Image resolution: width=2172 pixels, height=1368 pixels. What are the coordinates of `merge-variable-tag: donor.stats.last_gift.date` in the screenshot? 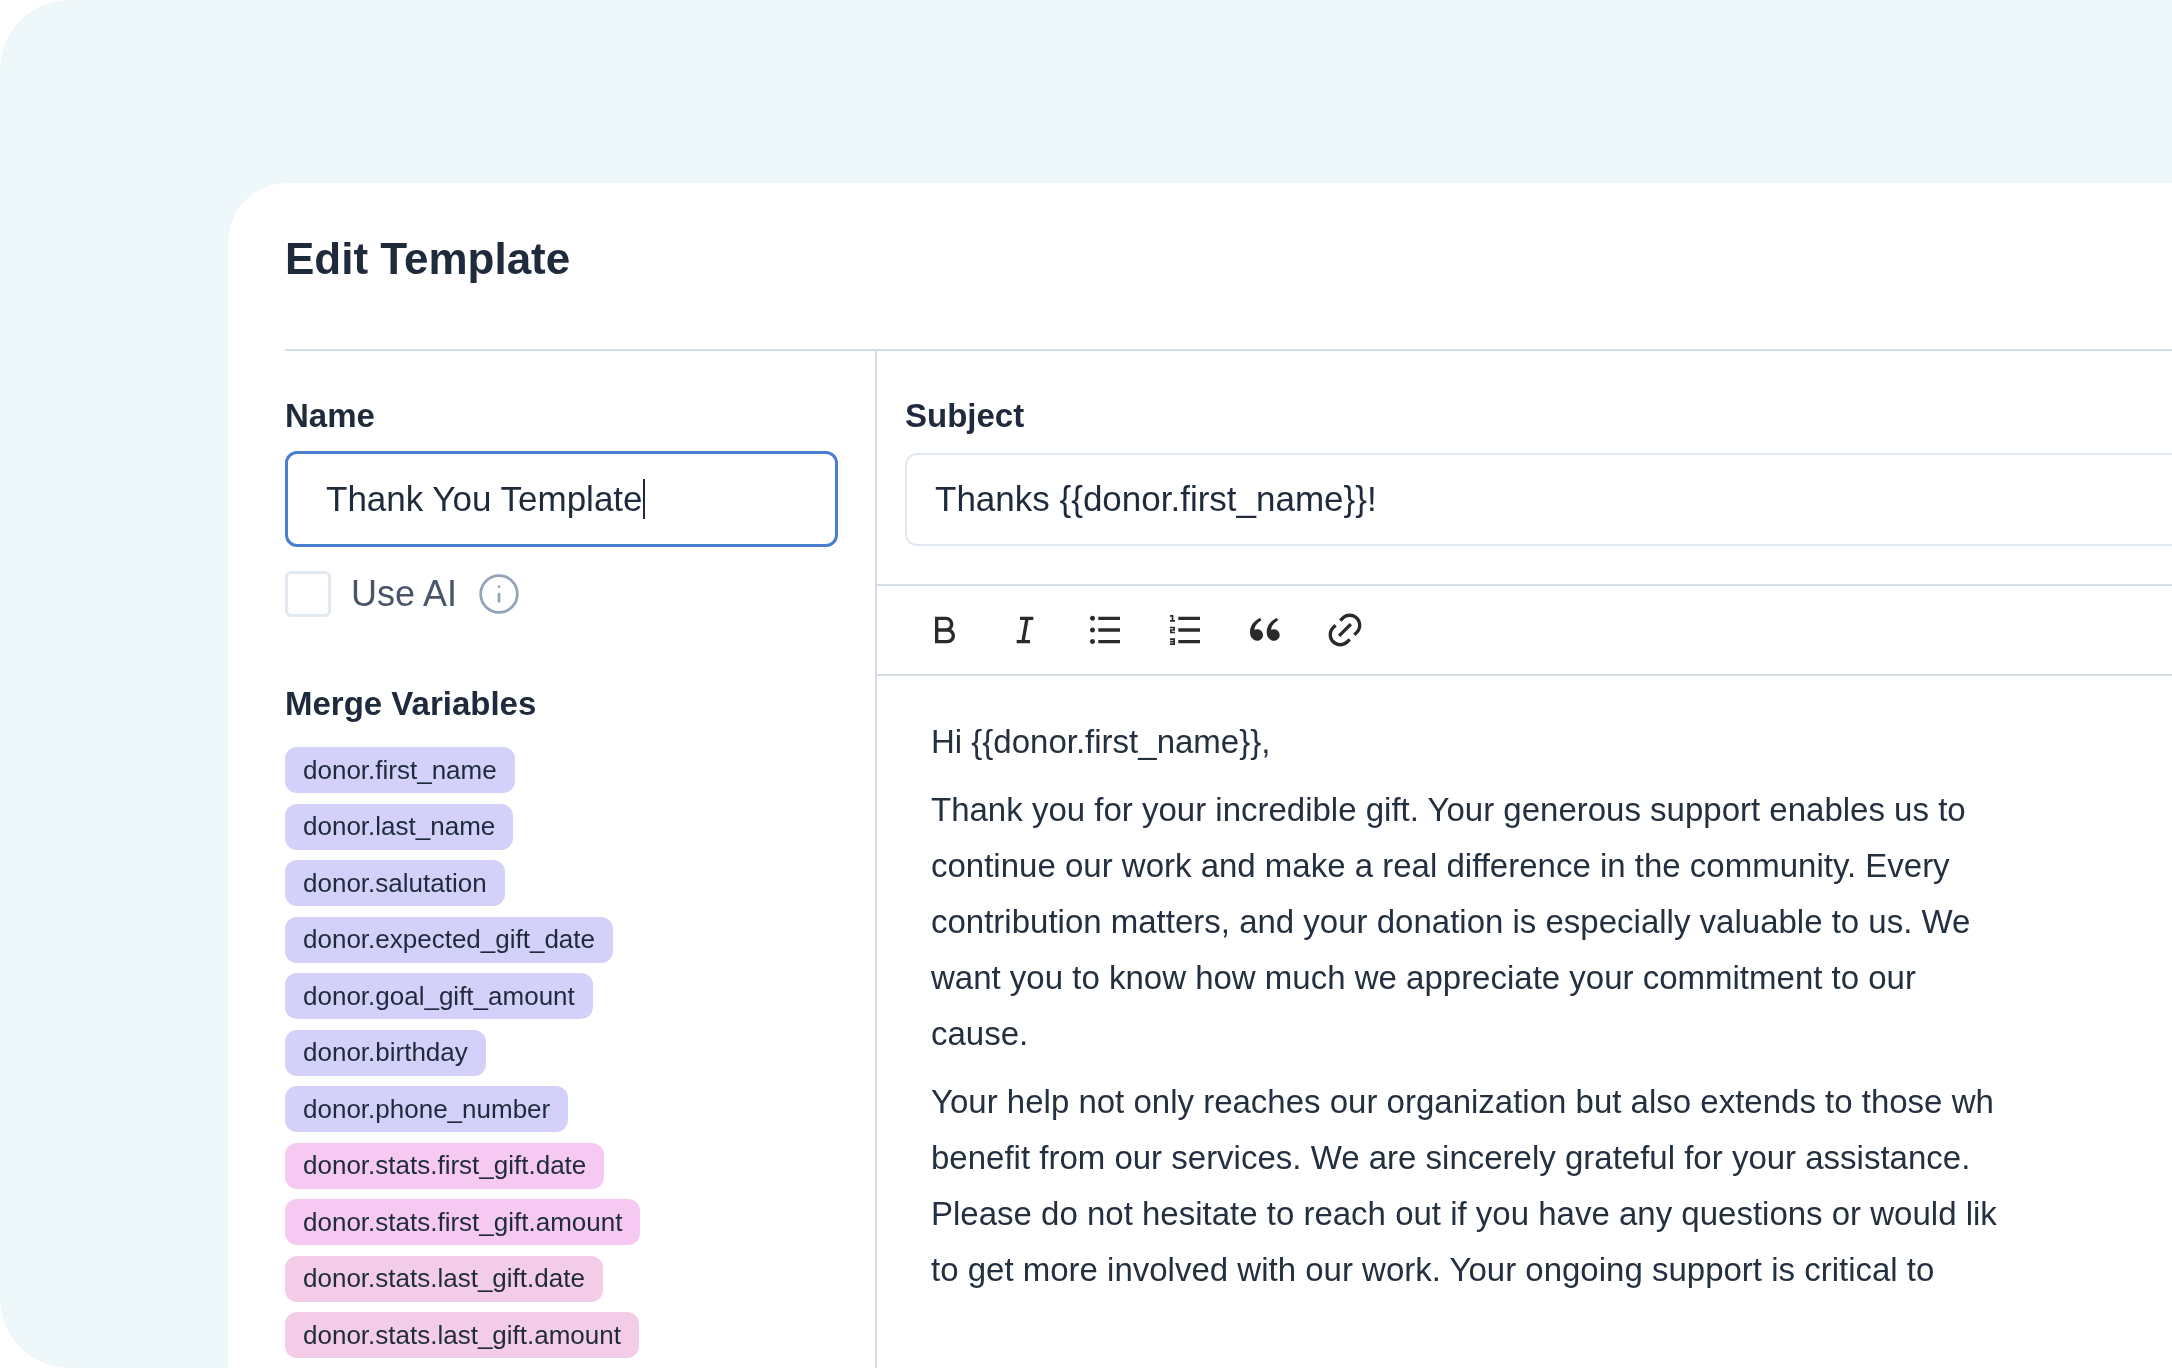 It's located at (444, 1278).